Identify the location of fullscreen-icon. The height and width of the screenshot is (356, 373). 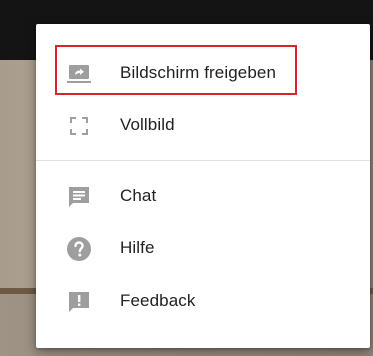
(79, 126).